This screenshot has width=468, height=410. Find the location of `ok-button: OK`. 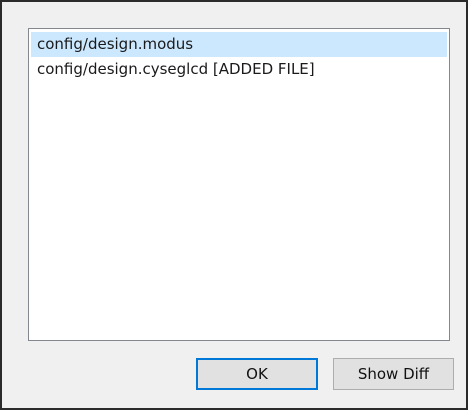

ok-button: OK is located at coordinates (257, 374).